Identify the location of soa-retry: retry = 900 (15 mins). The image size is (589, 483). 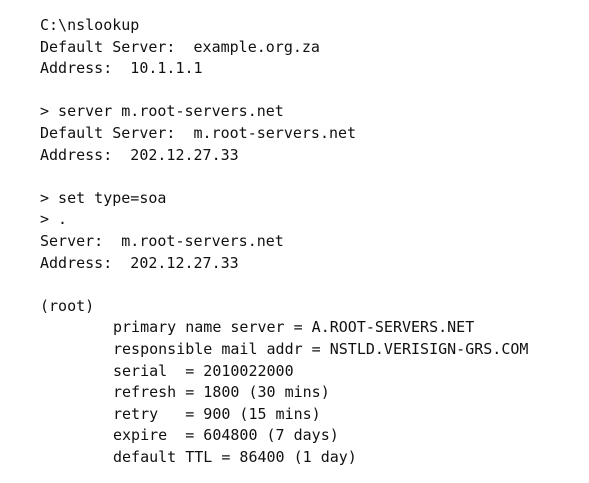
(217, 413).